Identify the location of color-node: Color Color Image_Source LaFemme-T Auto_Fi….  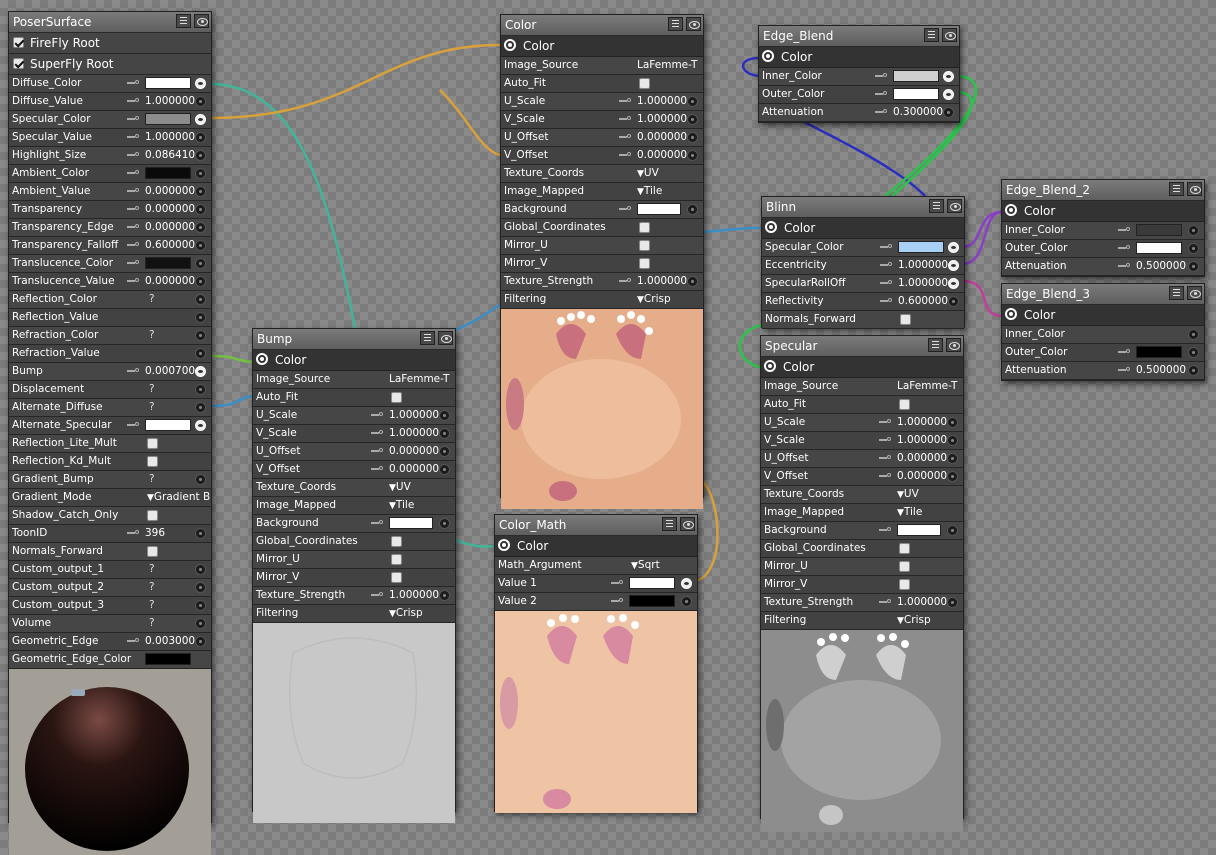
(602, 261).